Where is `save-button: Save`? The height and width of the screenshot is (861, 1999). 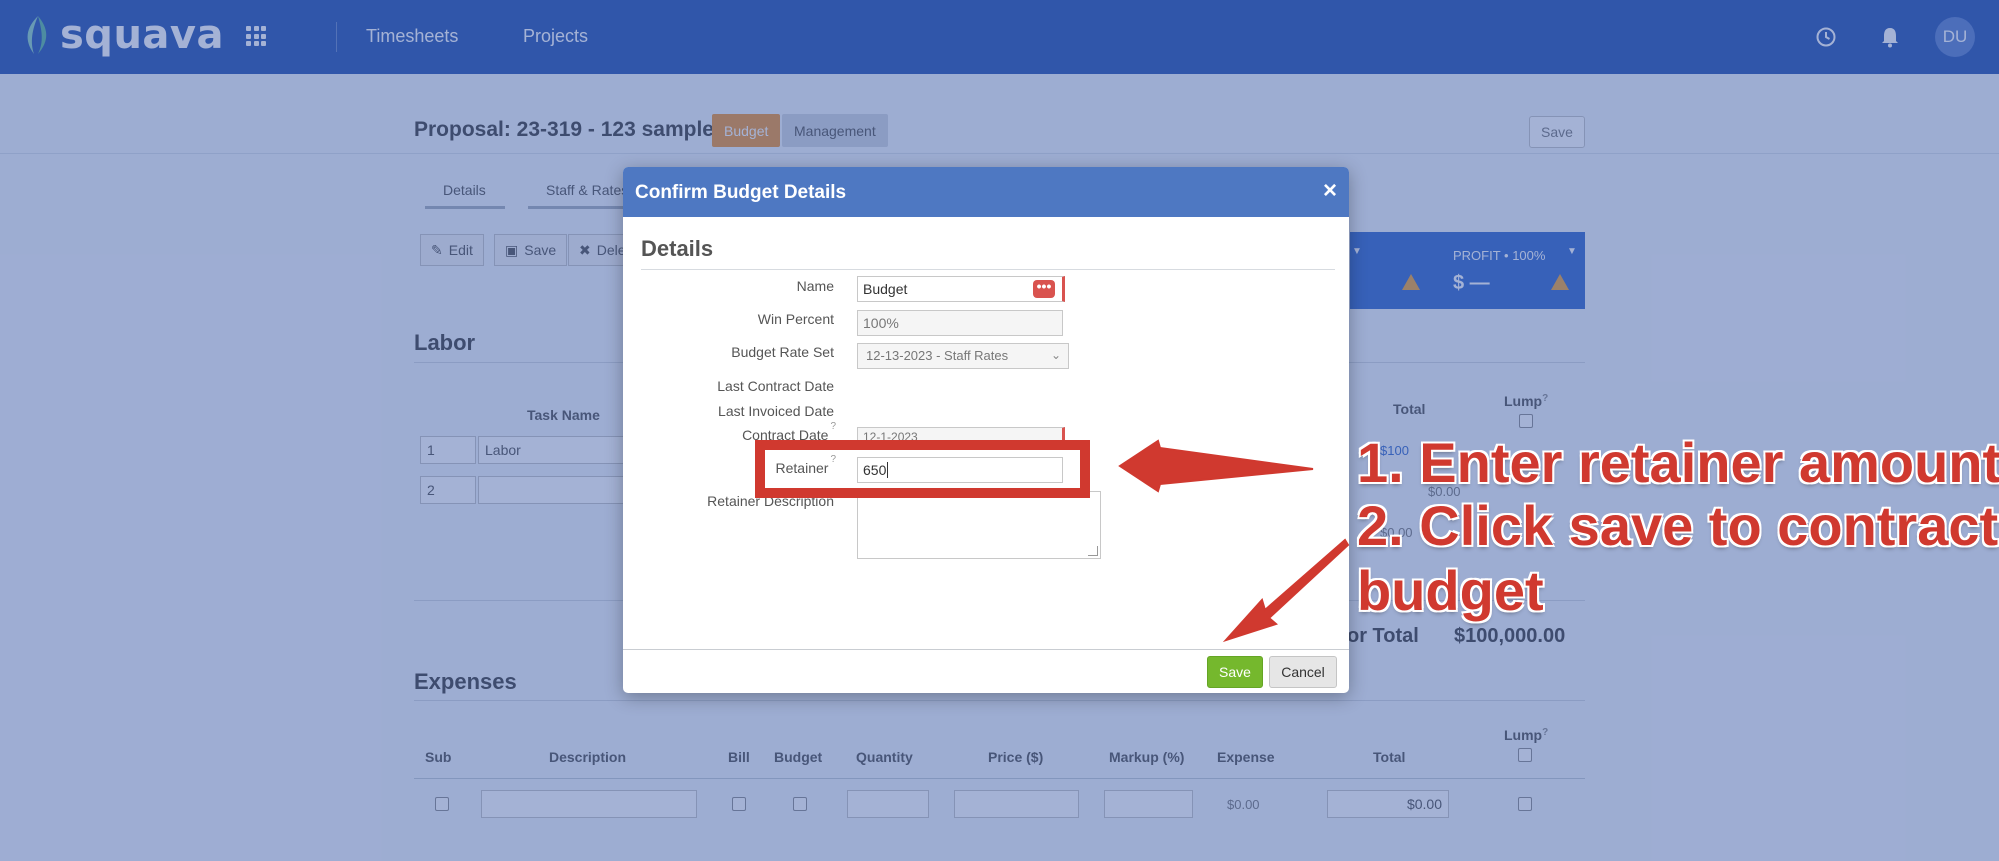
save-button: Save is located at coordinates (1235, 672).